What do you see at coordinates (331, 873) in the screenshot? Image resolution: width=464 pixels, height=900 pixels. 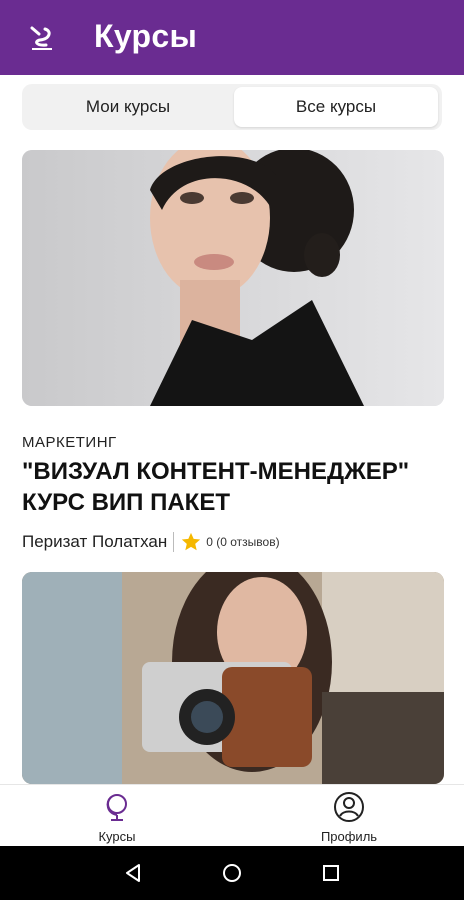 I see `recents-icon` at bounding box center [331, 873].